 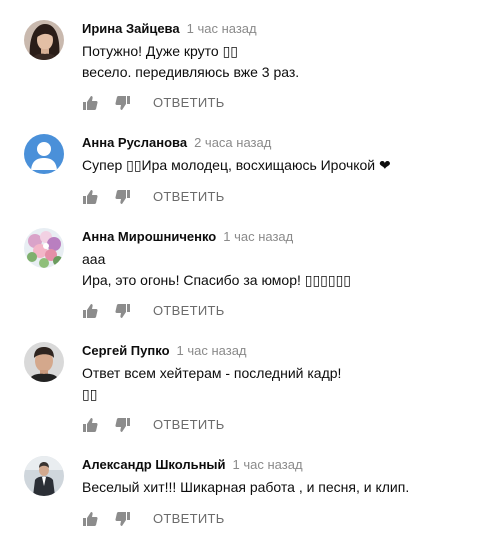 I want to click on photo-man-suit-avatar, so click(x=44, y=476).